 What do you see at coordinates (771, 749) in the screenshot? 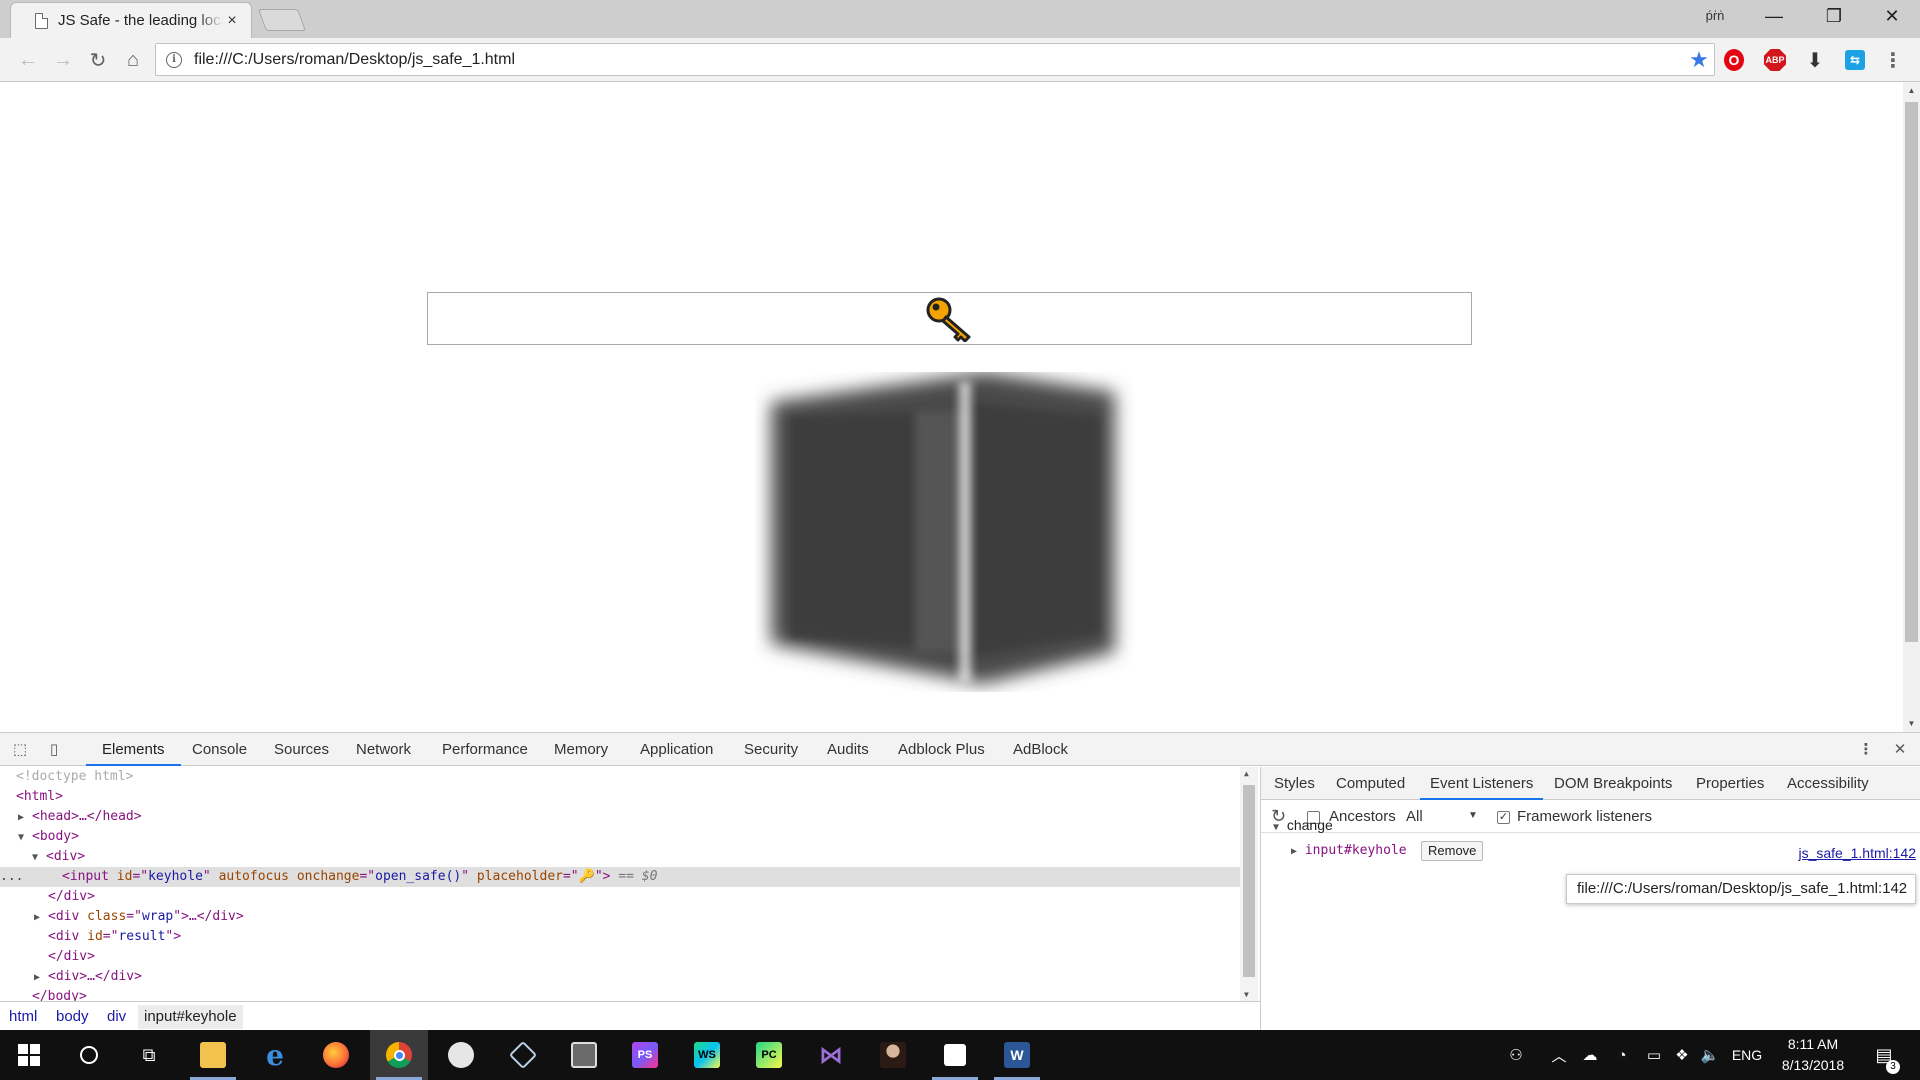
I see `tab-security: Security` at bounding box center [771, 749].